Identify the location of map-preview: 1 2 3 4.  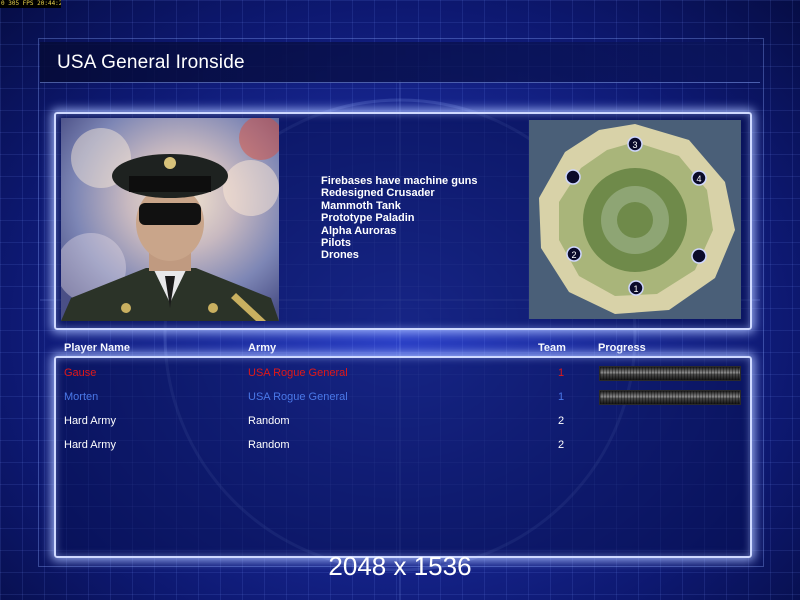
(635, 219).